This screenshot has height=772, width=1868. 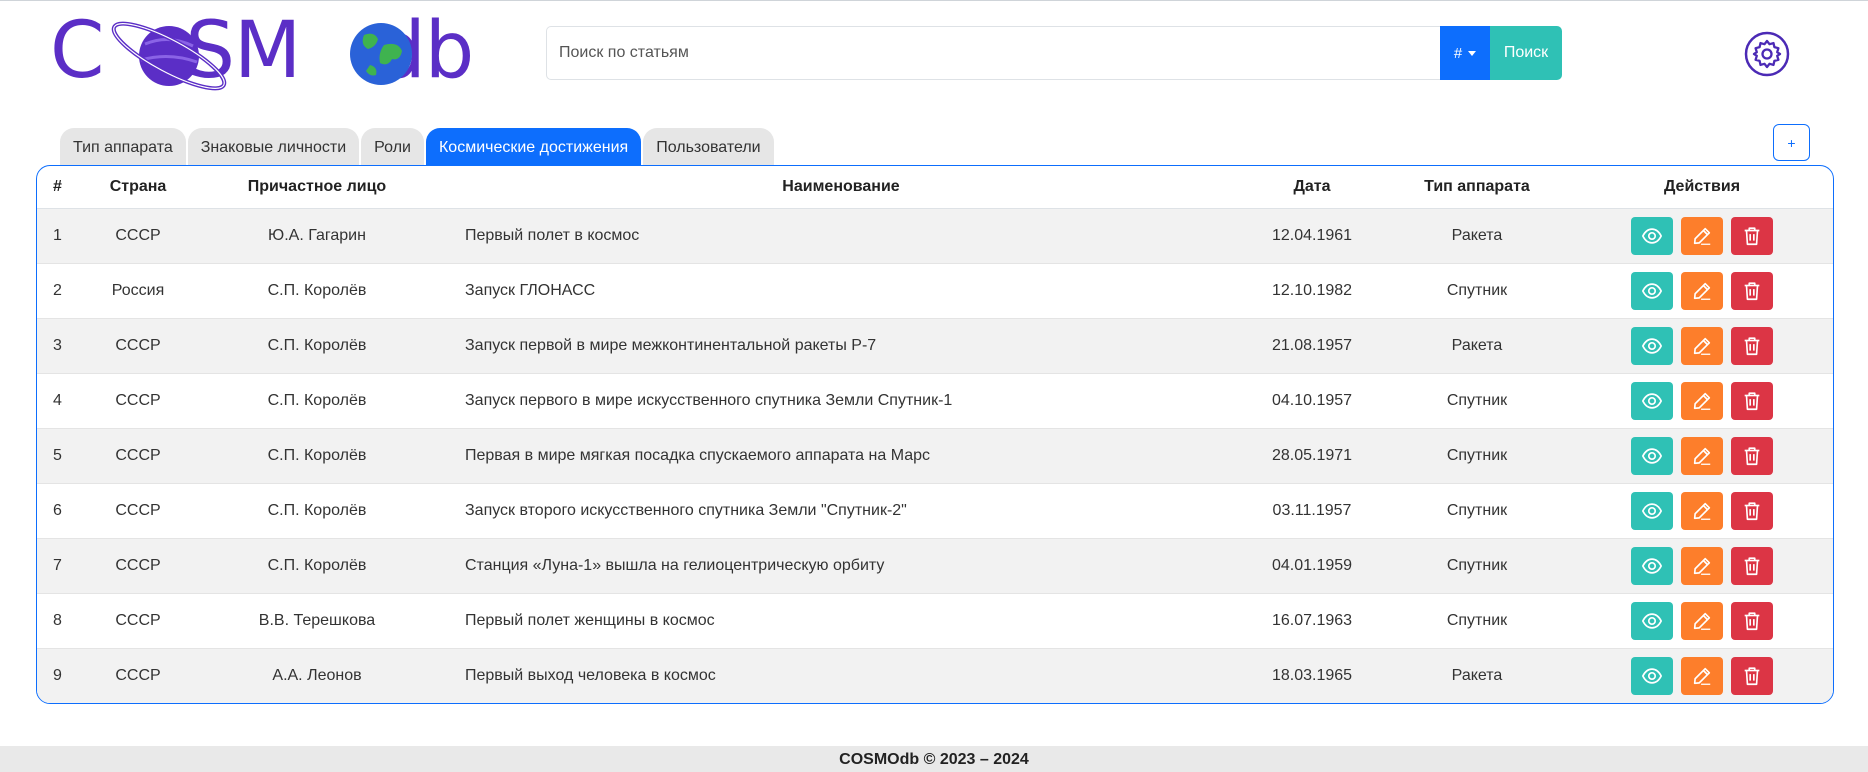 I want to click on cell-date: 12.10.1982, so click(x=1312, y=291).